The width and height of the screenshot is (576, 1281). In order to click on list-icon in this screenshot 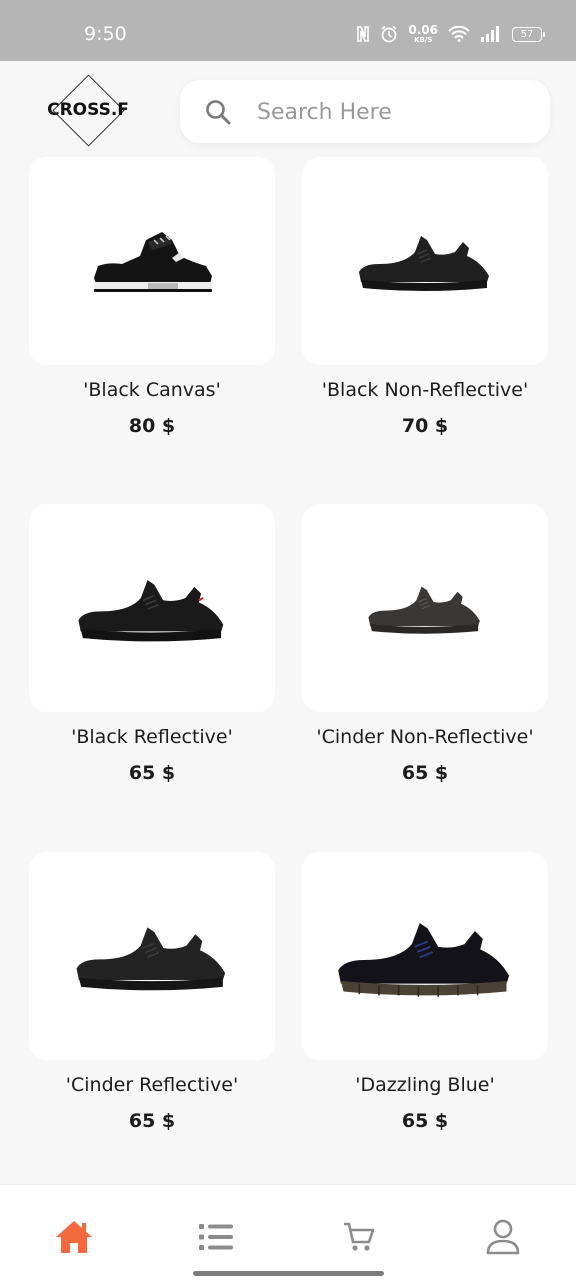, I will do `click(216, 1237)`.